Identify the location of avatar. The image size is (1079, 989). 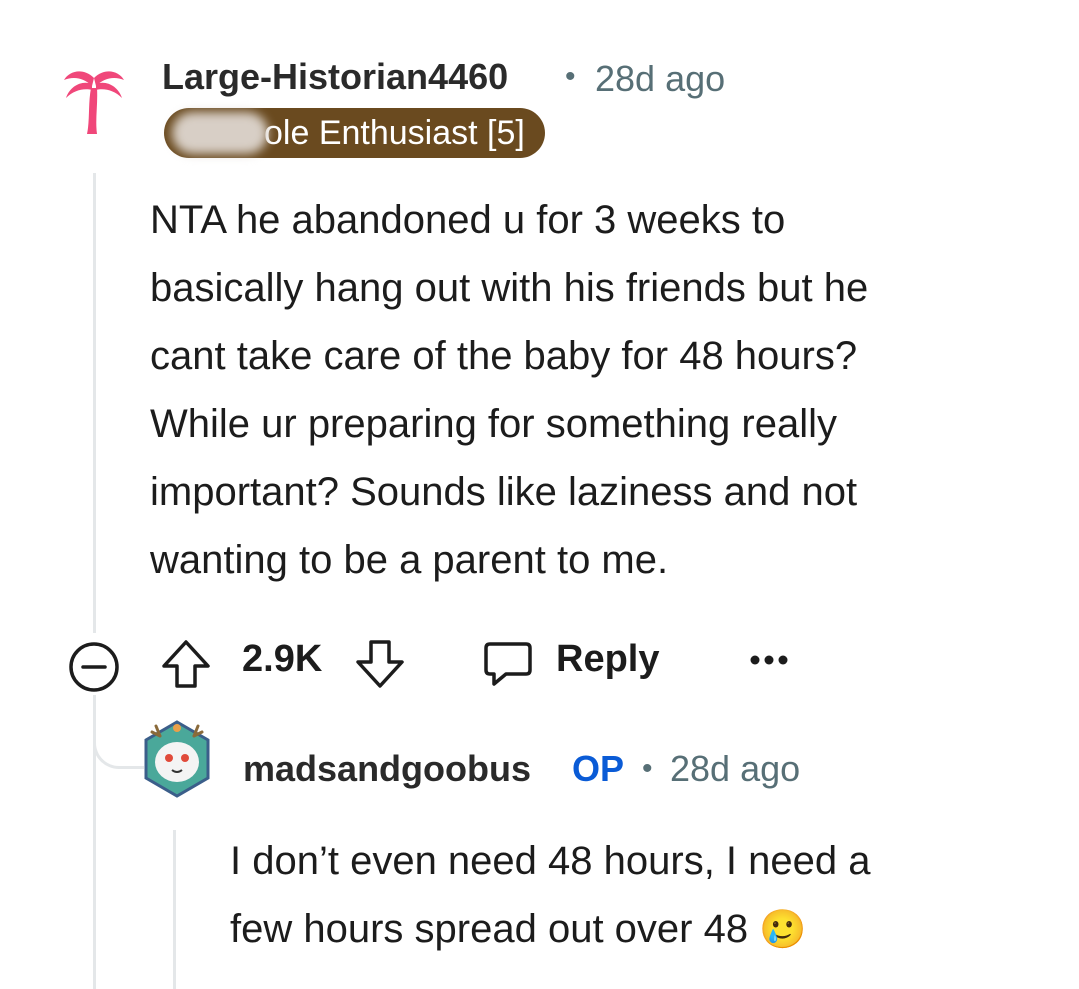
(94, 100).